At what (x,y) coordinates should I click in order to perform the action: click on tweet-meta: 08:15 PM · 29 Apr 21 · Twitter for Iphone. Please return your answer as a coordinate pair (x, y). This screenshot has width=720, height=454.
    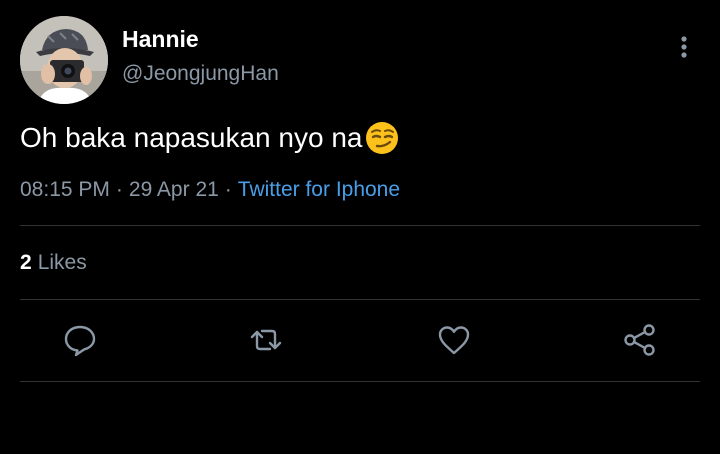
    Looking at the image, I should click on (210, 190).